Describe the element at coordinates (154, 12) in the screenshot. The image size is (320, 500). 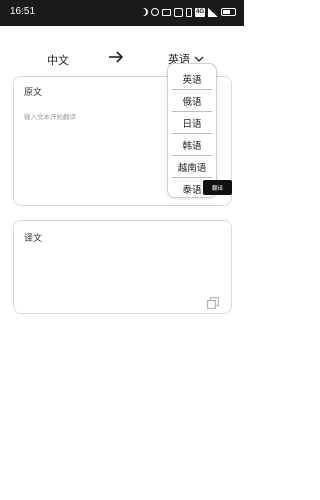
I see `gear-icon` at that location.